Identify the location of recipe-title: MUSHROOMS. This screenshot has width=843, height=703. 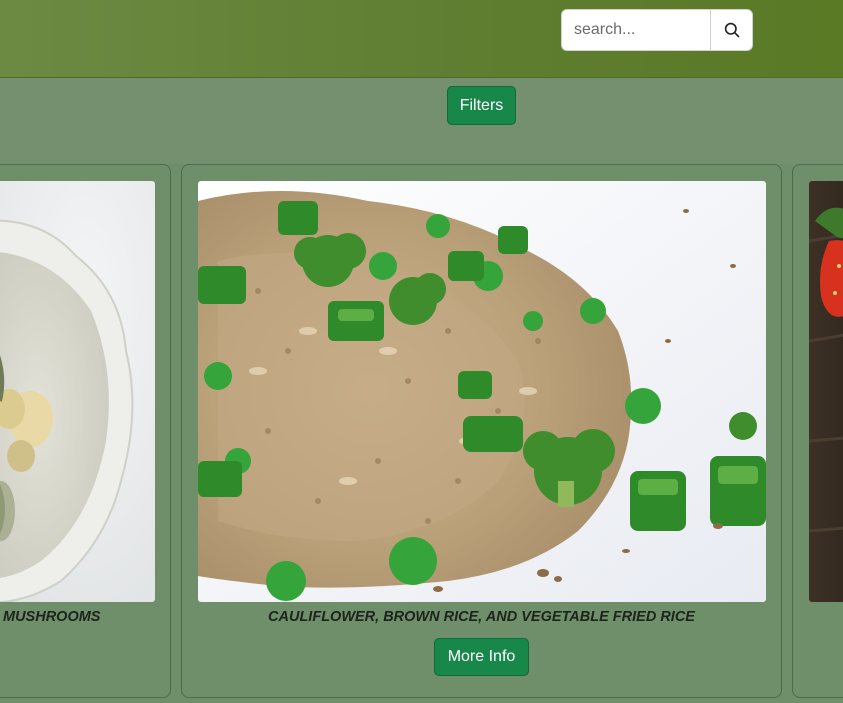
(52, 617).